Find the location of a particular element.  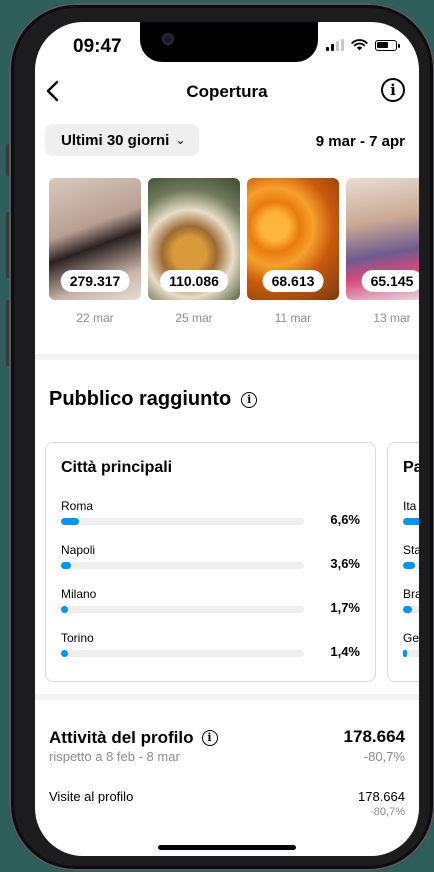

reel-date: 11 mar is located at coordinates (293, 318).